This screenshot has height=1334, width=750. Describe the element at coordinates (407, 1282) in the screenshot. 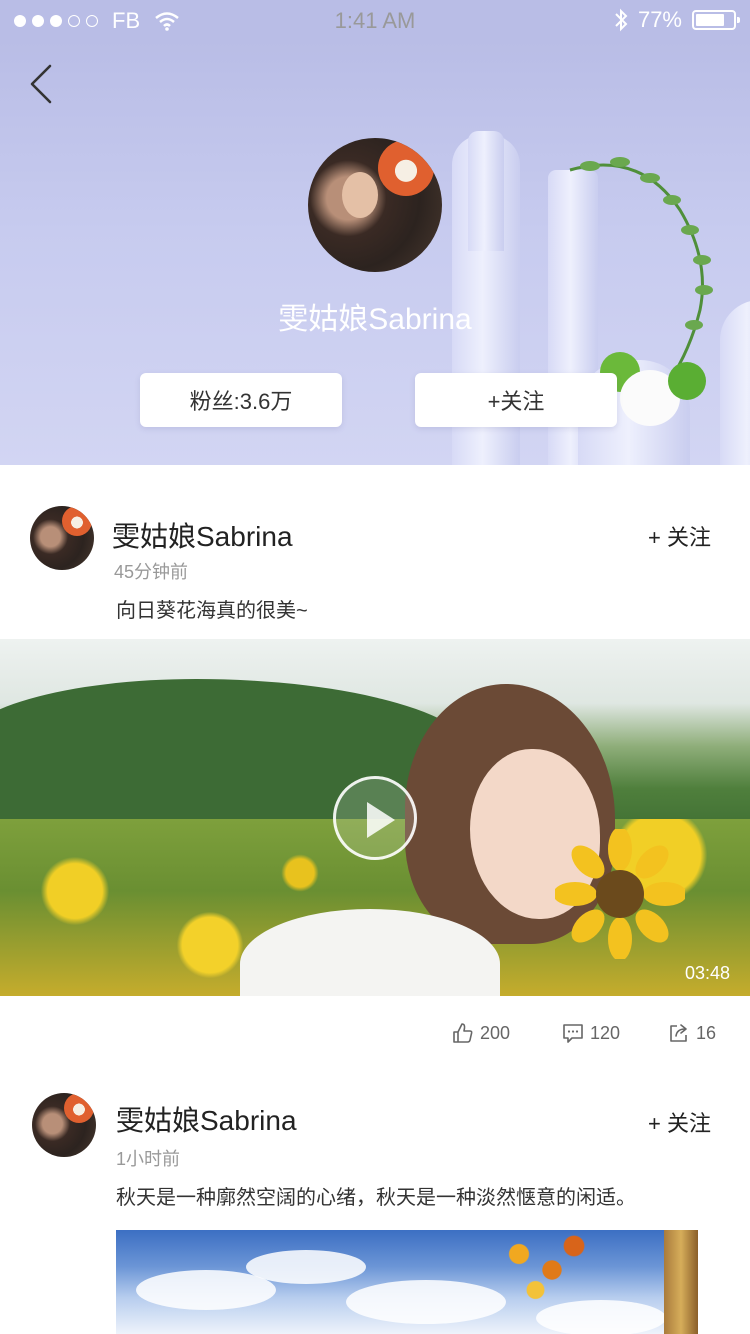

I see `post-photo` at that location.